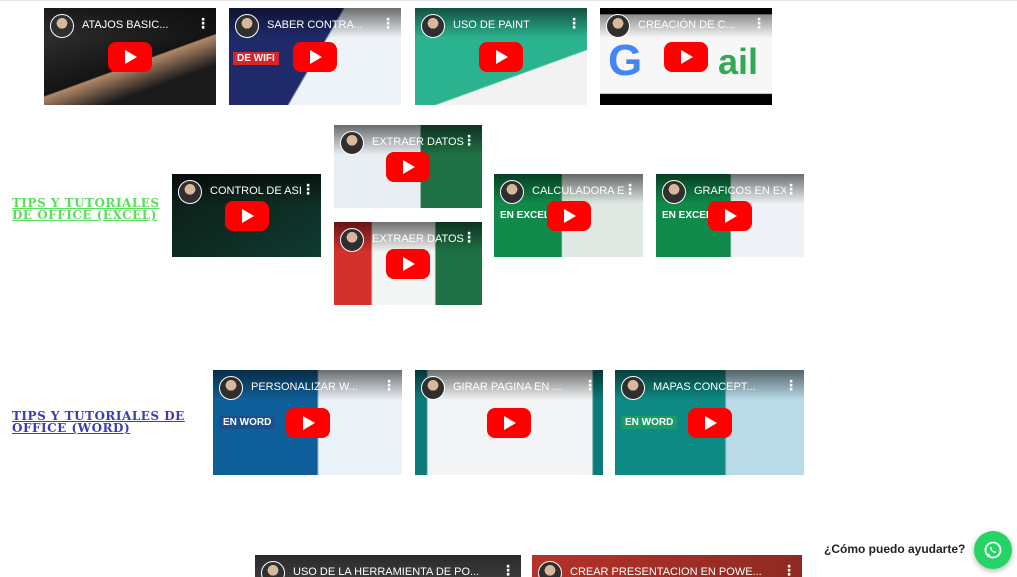  I want to click on thumbnail-logo: ail, so click(738, 61).